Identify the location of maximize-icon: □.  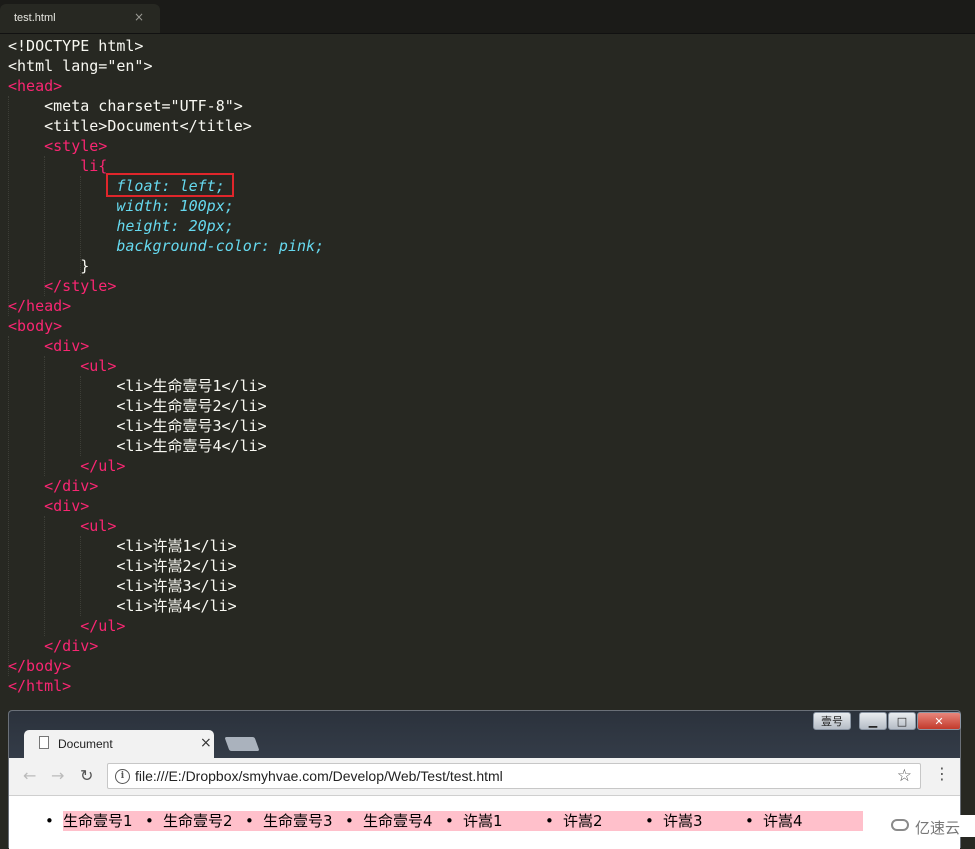
(902, 721).